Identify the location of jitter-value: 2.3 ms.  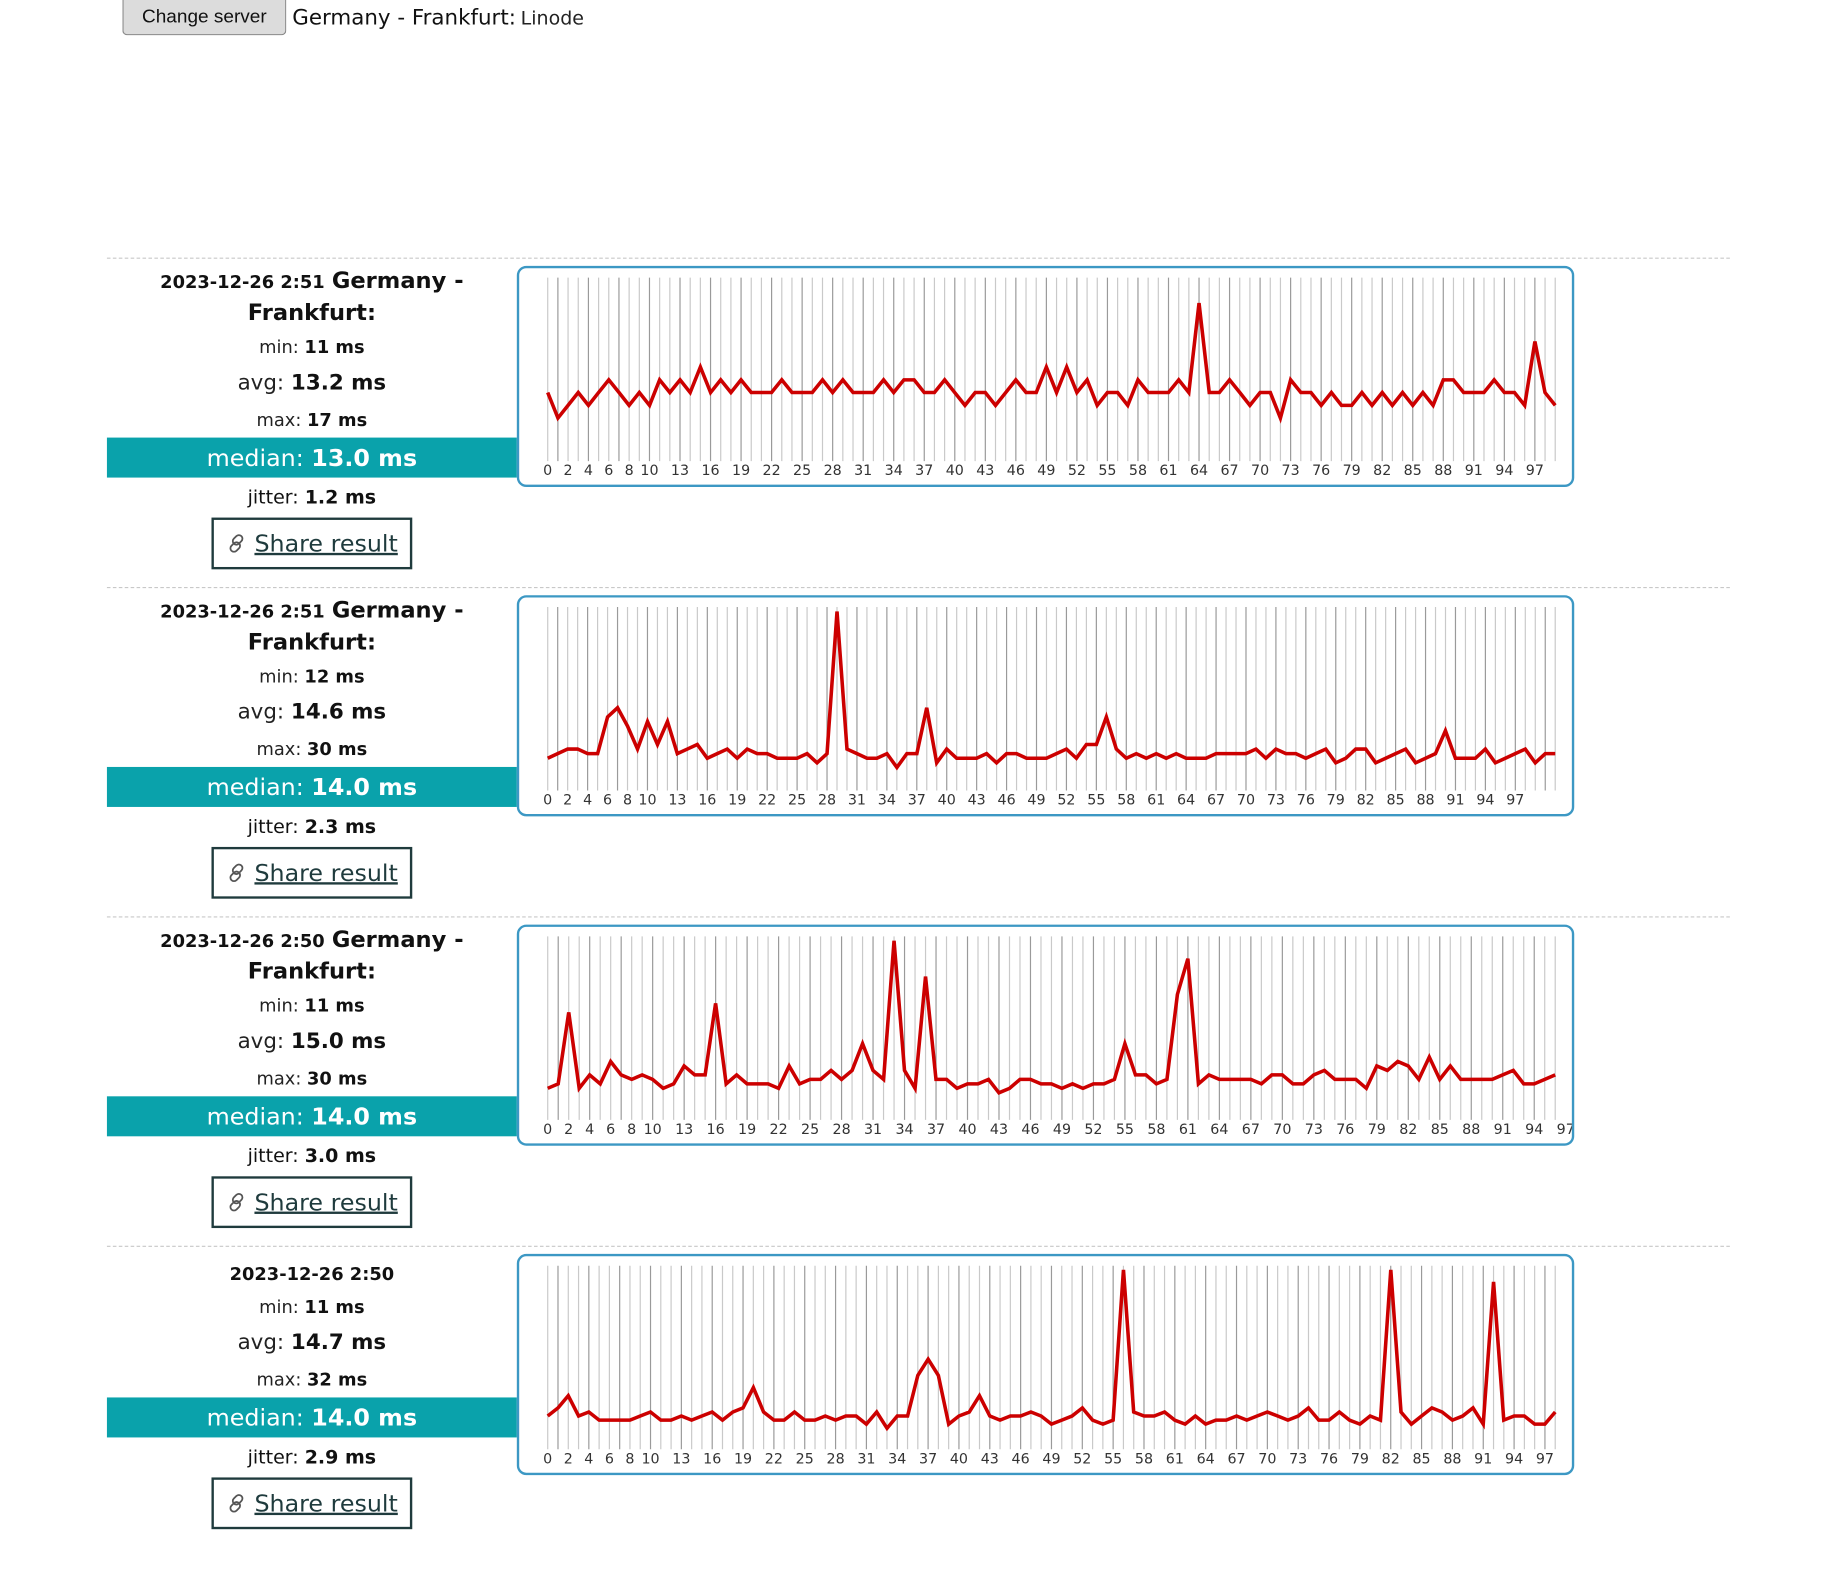
(340, 826).